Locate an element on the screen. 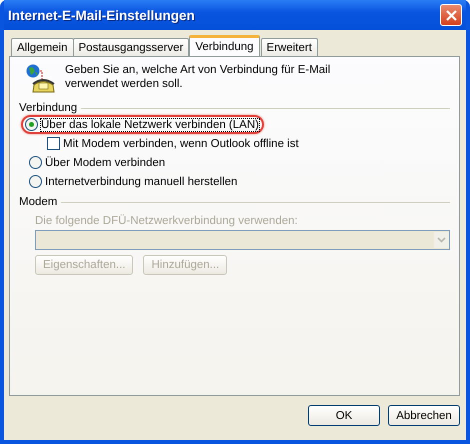 This screenshot has width=470, height=444. group-title: Verbindung is located at coordinates (48, 108).